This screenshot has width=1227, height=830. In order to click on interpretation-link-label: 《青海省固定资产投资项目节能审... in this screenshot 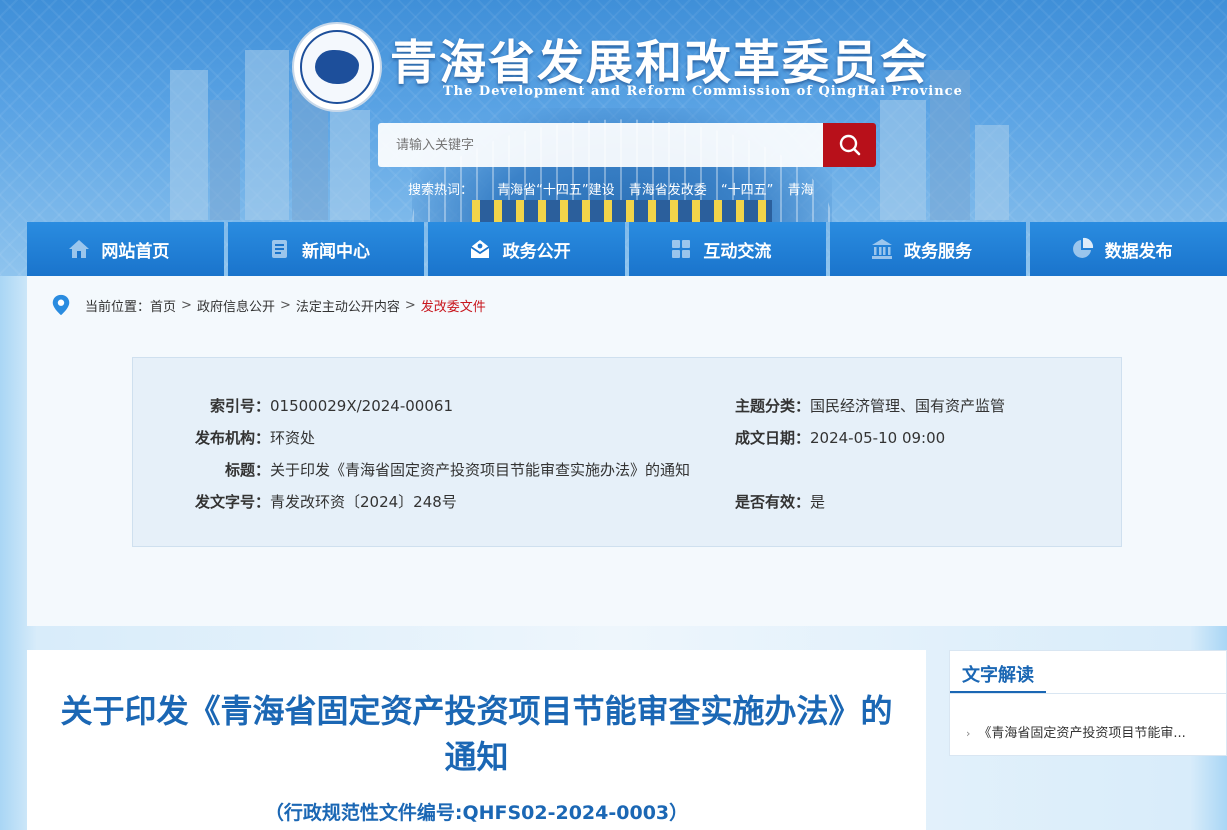, I will do `click(1082, 733)`.